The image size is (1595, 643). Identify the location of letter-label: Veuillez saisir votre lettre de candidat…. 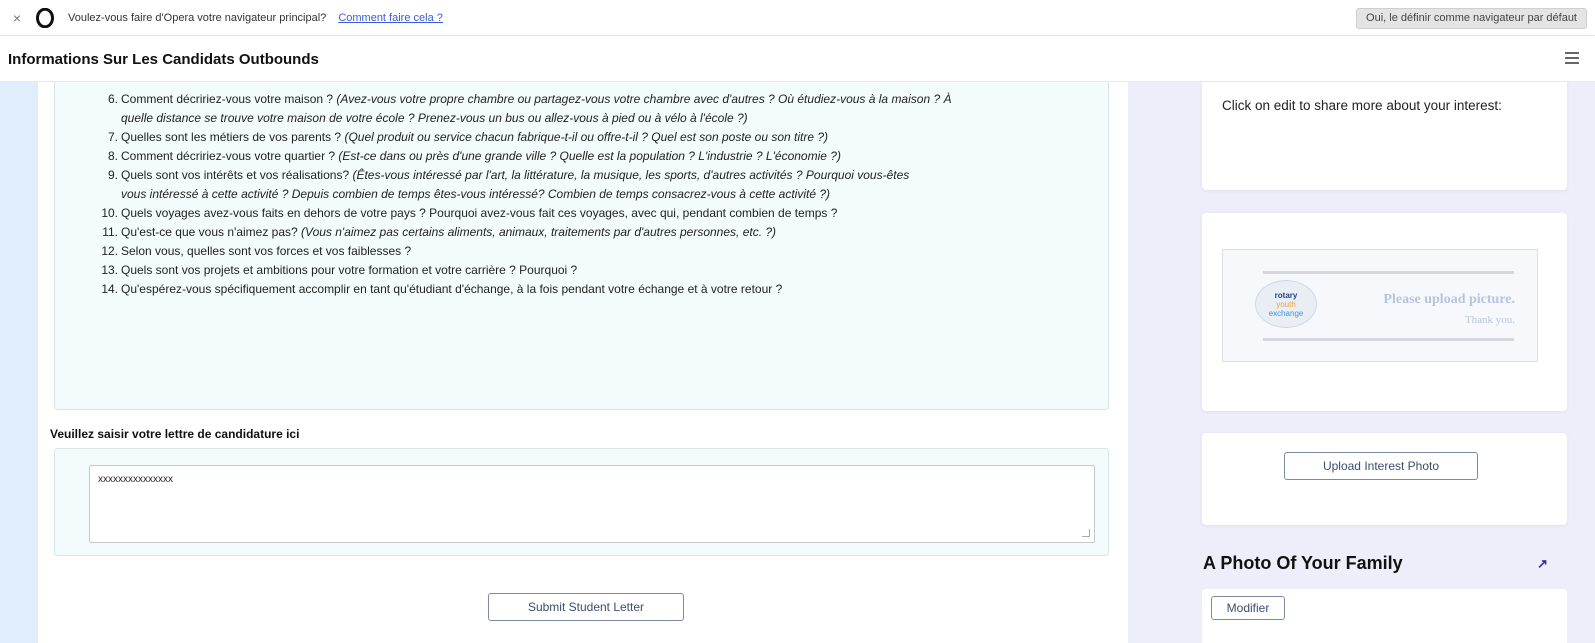
(175, 434).